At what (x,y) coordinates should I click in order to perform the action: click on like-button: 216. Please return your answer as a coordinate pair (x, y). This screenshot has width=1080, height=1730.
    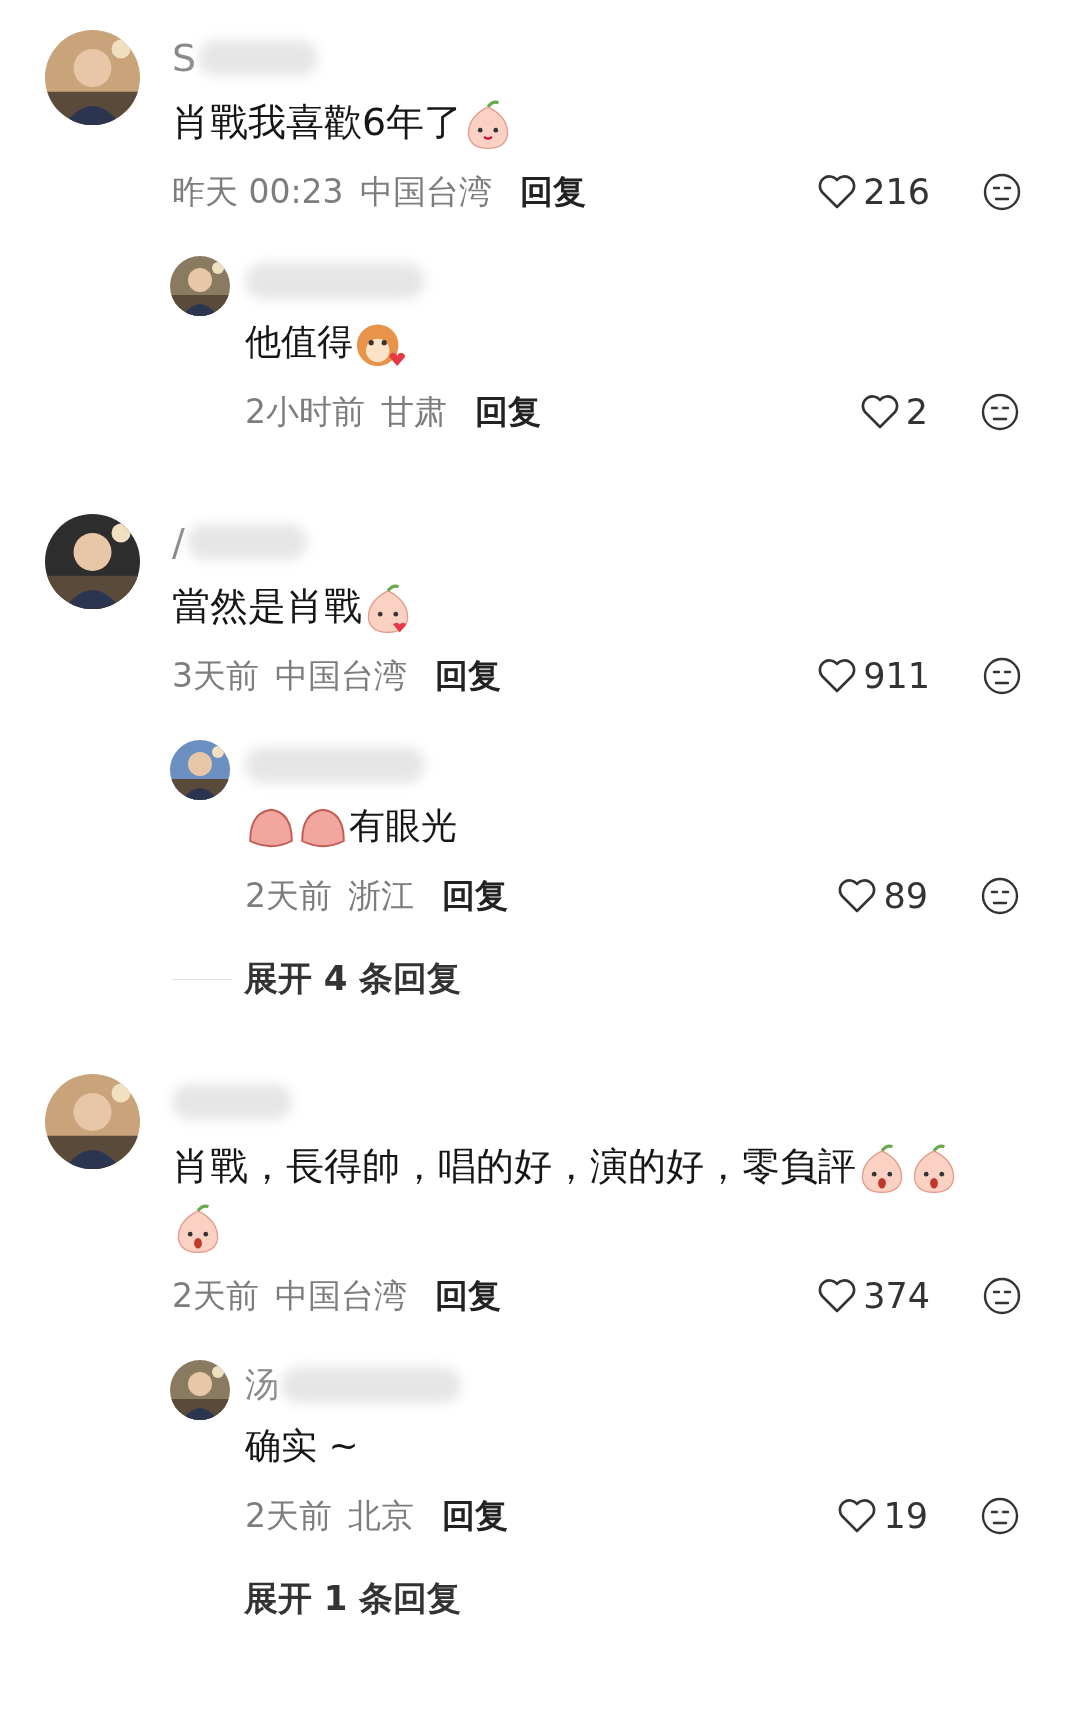
    Looking at the image, I should click on (873, 192).